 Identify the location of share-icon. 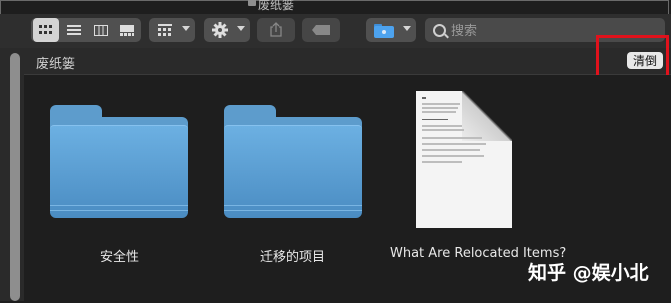
(276, 29).